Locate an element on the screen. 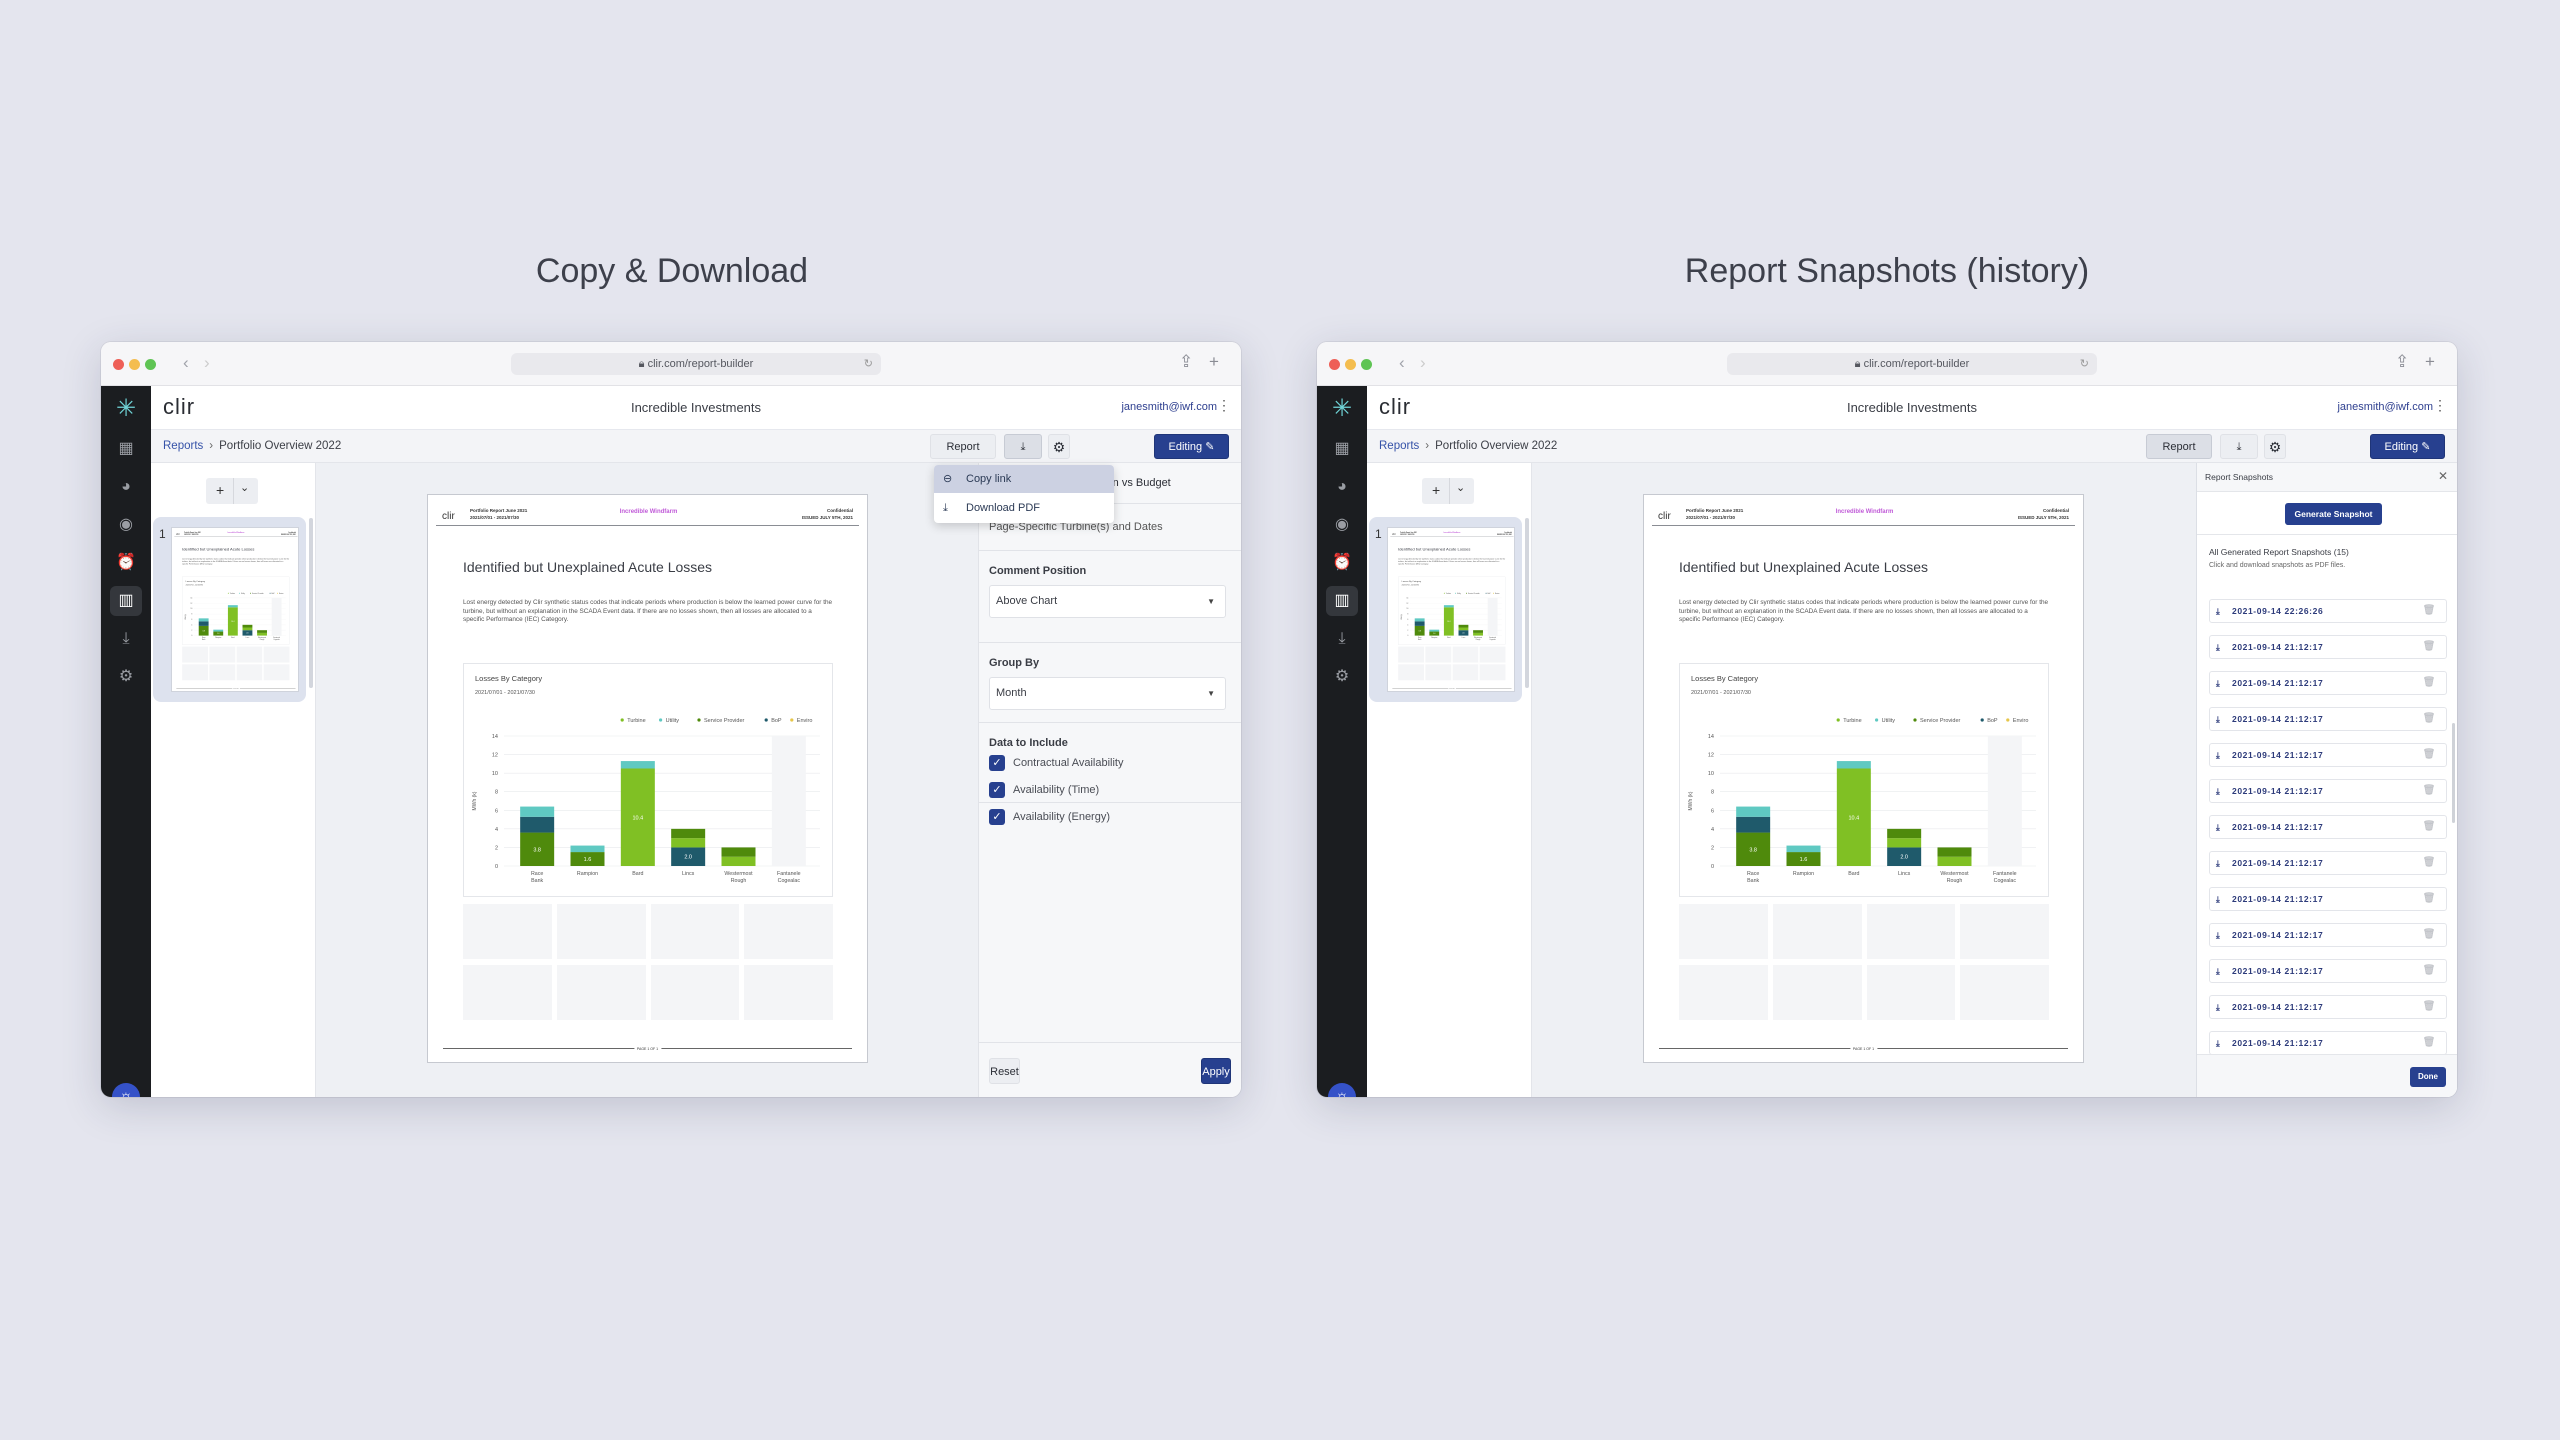  share-page-icon: ⇪ is located at coordinates (1186, 362).